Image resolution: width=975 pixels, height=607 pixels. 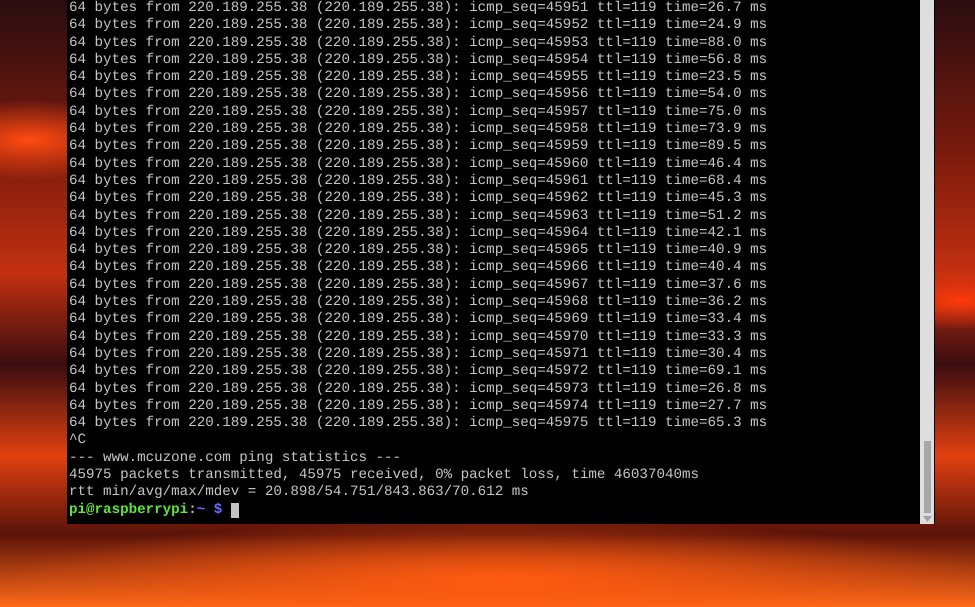 What do you see at coordinates (418, 423) in the screenshot?
I see `terminal-output-line: 64 bytes from 220.189.255.38 (220.189.255.38): icmp_seq=45975 ttl=119 time=65.3 ms` at bounding box center [418, 423].